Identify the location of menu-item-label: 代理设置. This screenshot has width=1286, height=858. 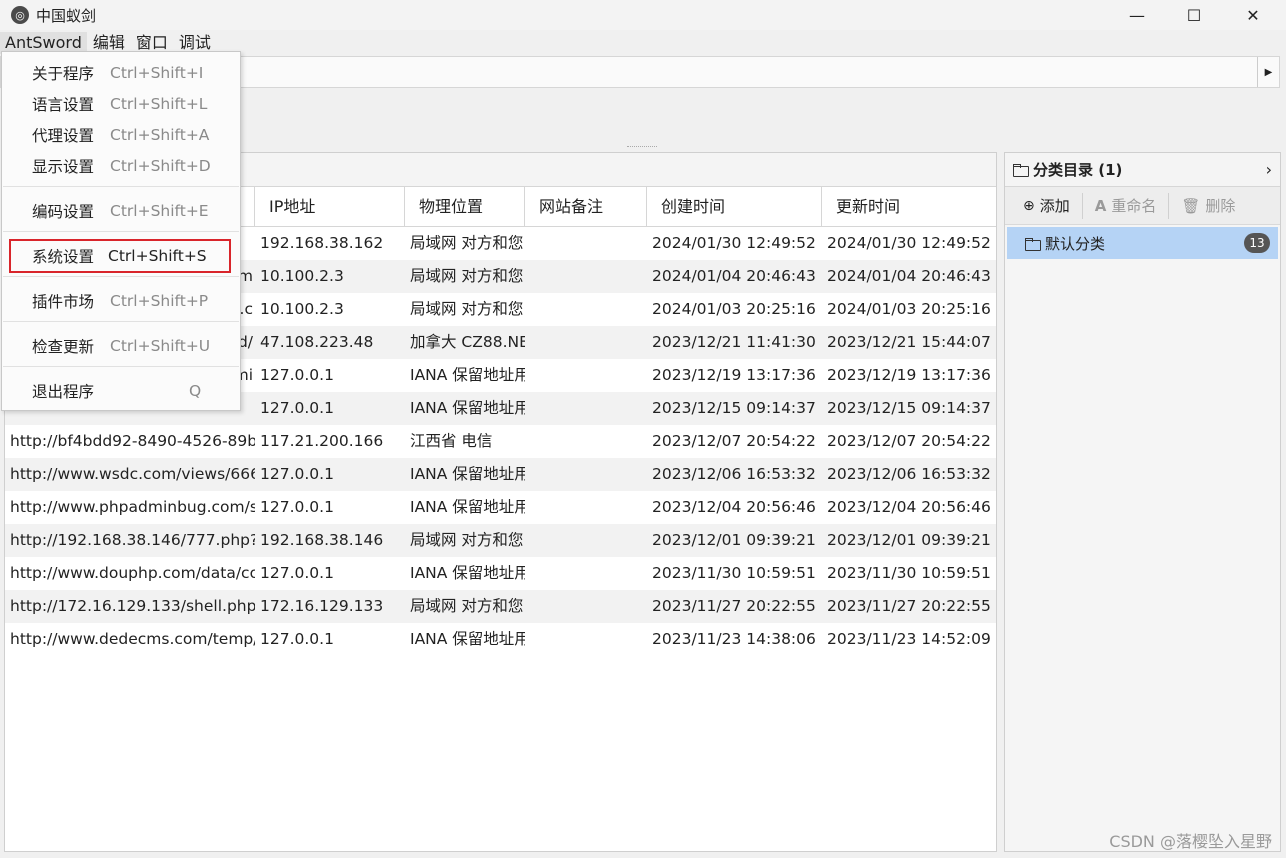
(63, 136).